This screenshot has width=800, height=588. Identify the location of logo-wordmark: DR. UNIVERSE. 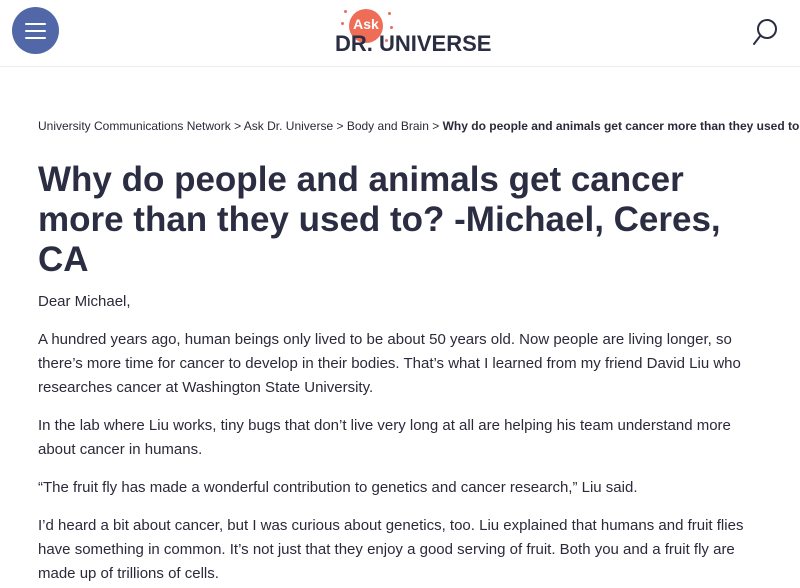
(413, 43).